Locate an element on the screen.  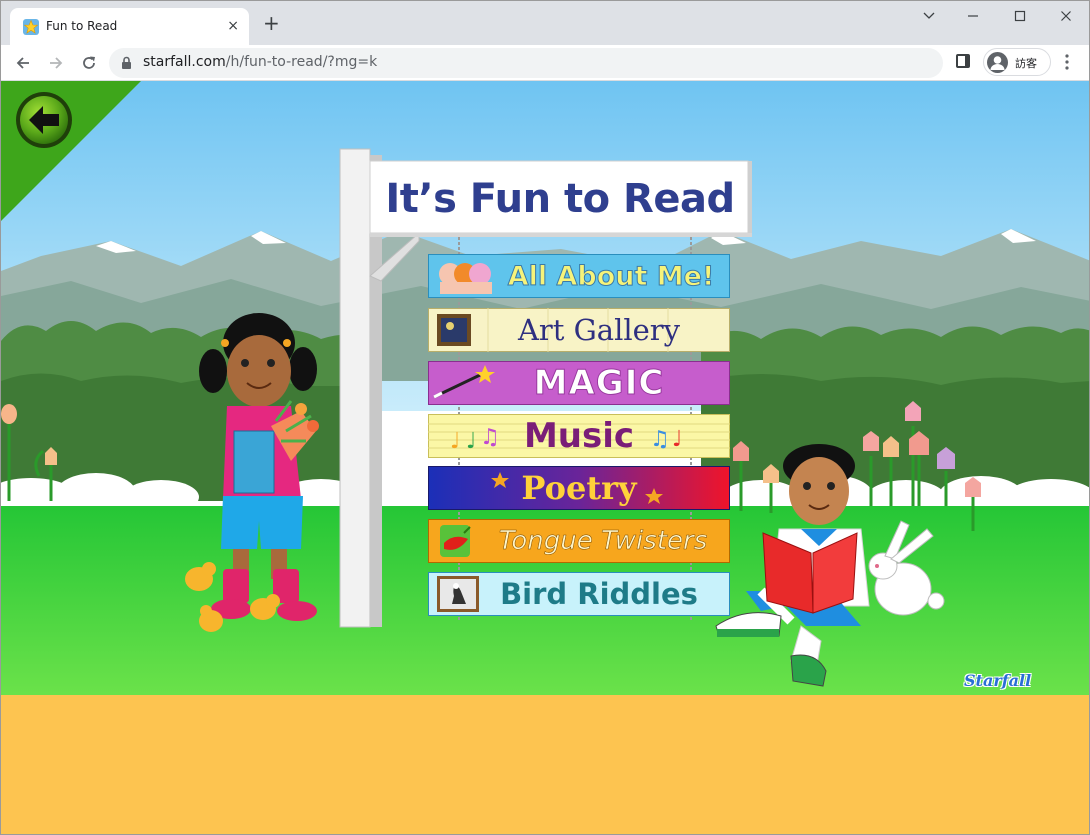
tab-strip: Fun to Read × + is located at coordinates (545, 23).